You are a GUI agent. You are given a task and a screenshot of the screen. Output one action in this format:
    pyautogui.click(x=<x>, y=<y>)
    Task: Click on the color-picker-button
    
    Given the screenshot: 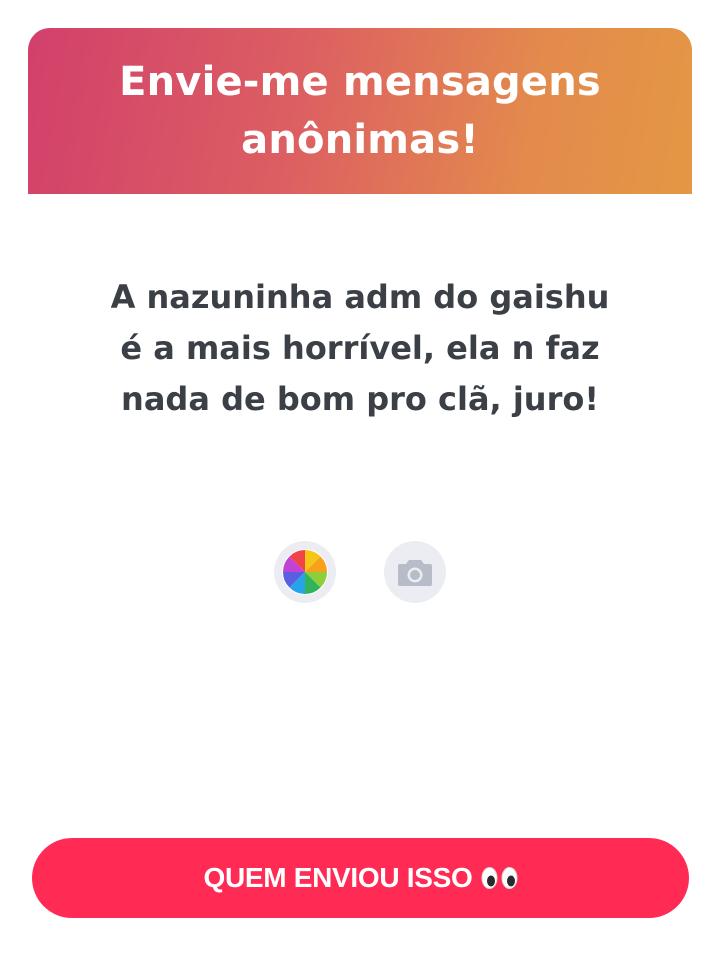 What is the action you would take?
    pyautogui.click(x=305, y=572)
    